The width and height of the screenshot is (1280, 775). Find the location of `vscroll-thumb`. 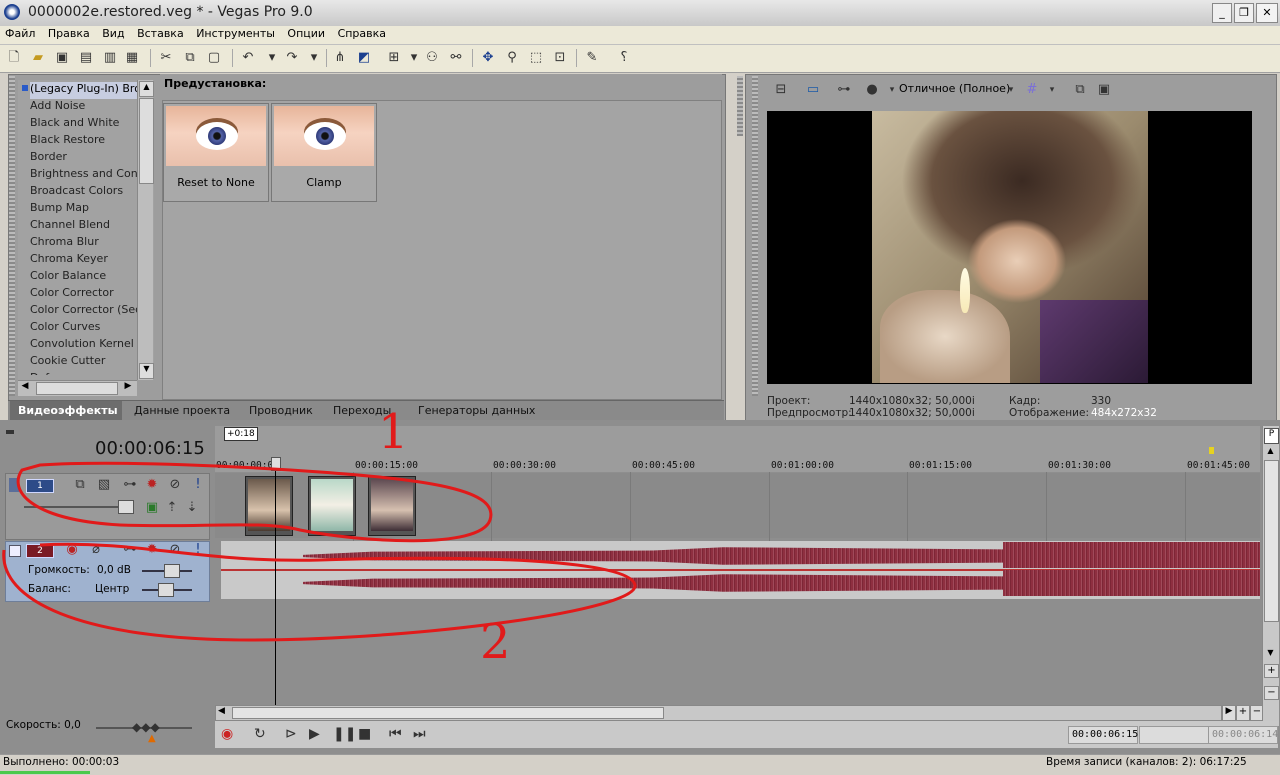

vscroll-thumb is located at coordinates (1271, 541).